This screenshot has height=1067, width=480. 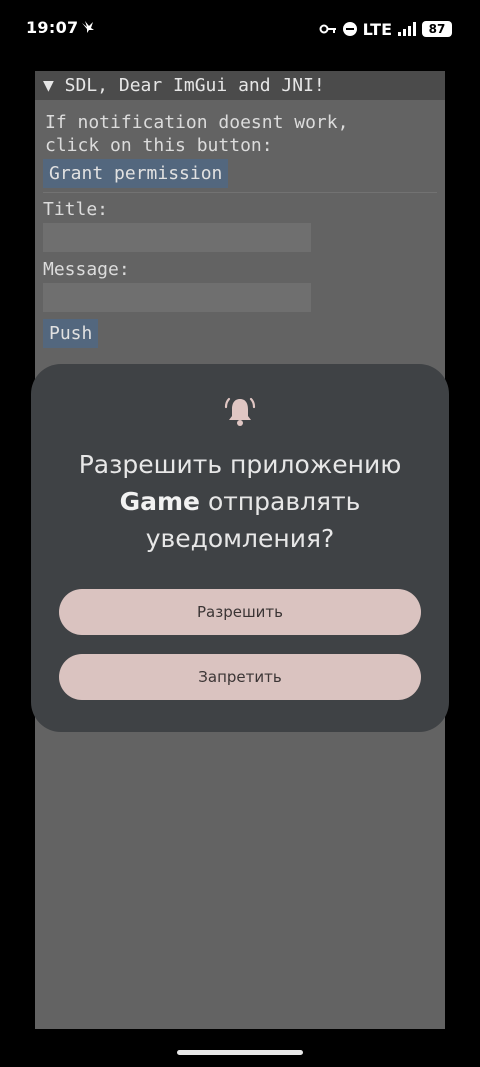 I want to click on message-label: Message:, so click(x=86, y=269).